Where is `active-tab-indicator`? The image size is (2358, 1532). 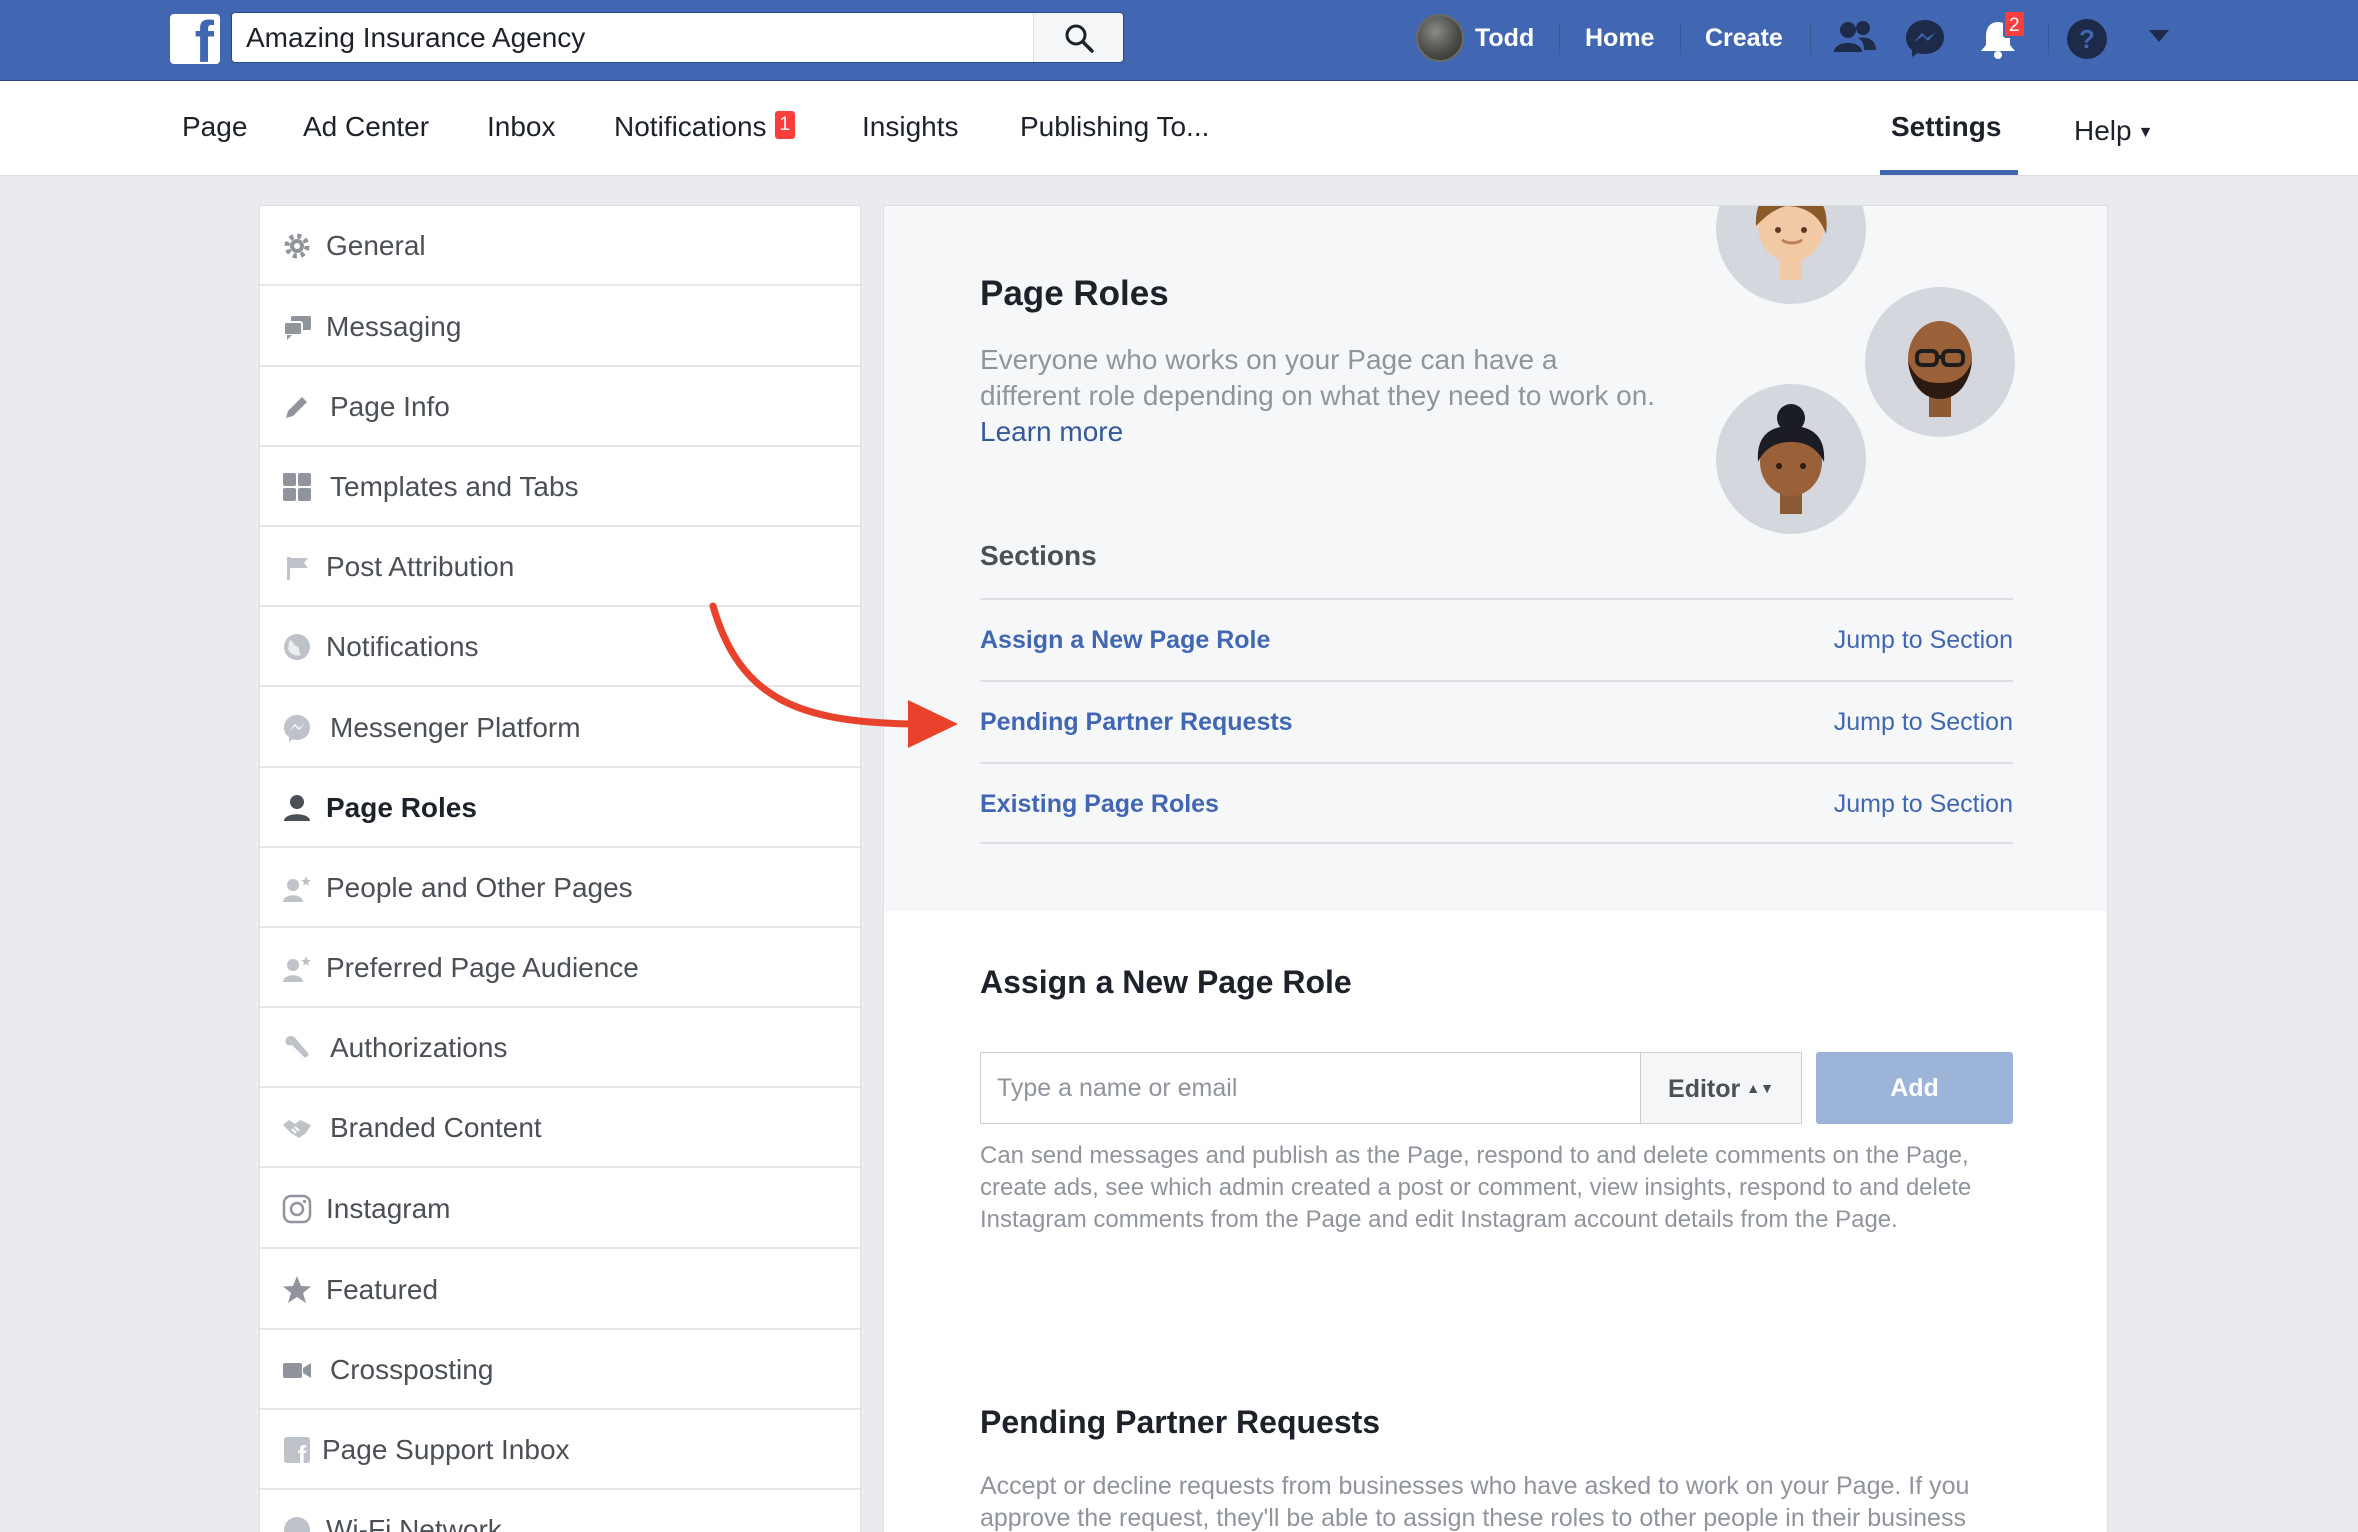 active-tab-indicator is located at coordinates (1949, 172).